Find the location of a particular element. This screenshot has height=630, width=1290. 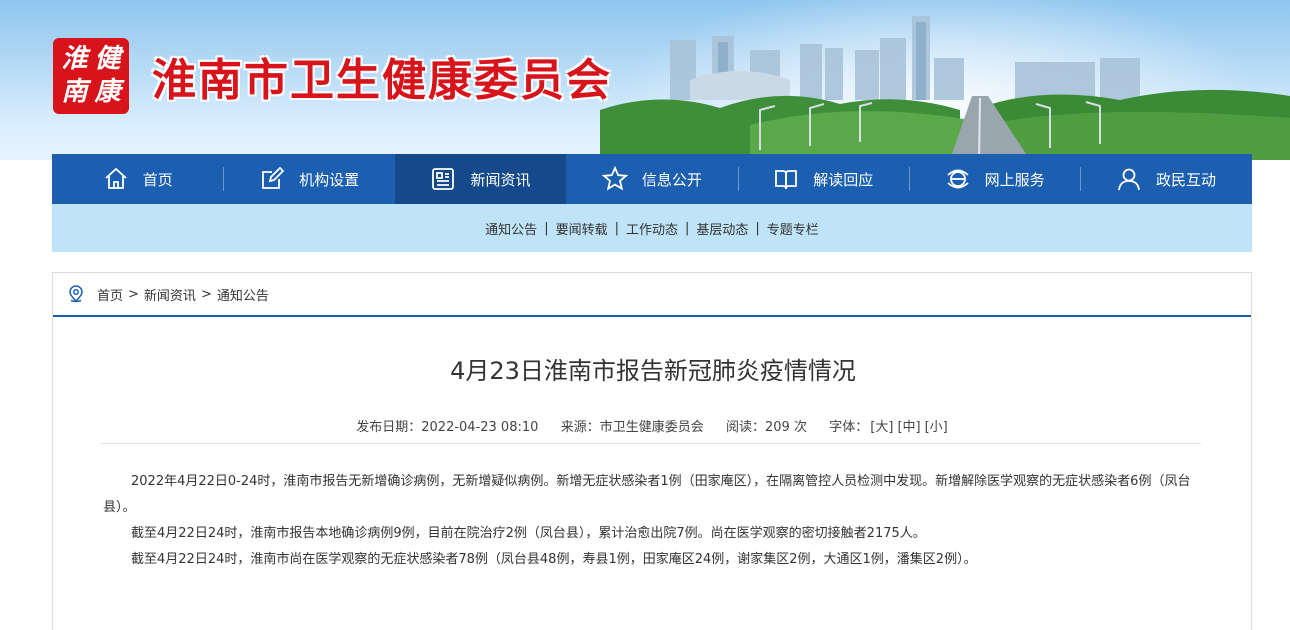

publish-date: 2022-04-23 08:10 is located at coordinates (480, 427).